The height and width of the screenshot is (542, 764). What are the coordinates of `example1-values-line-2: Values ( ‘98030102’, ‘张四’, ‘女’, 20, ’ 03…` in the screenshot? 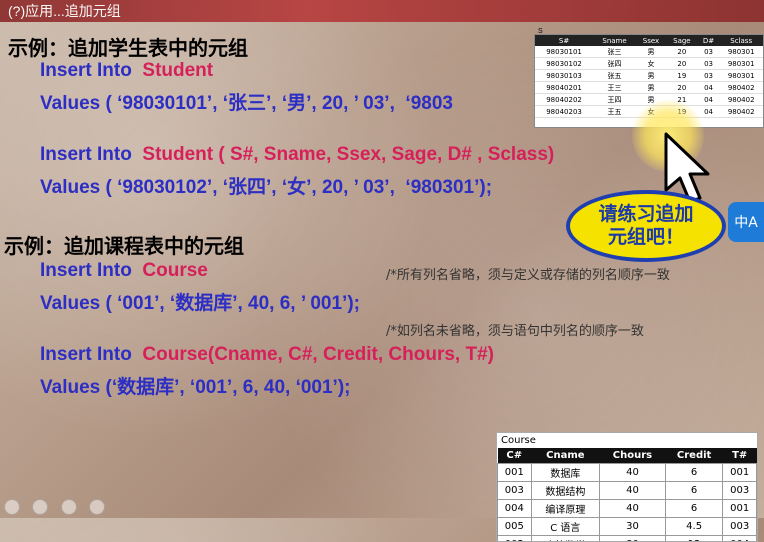 It's located at (266, 185).